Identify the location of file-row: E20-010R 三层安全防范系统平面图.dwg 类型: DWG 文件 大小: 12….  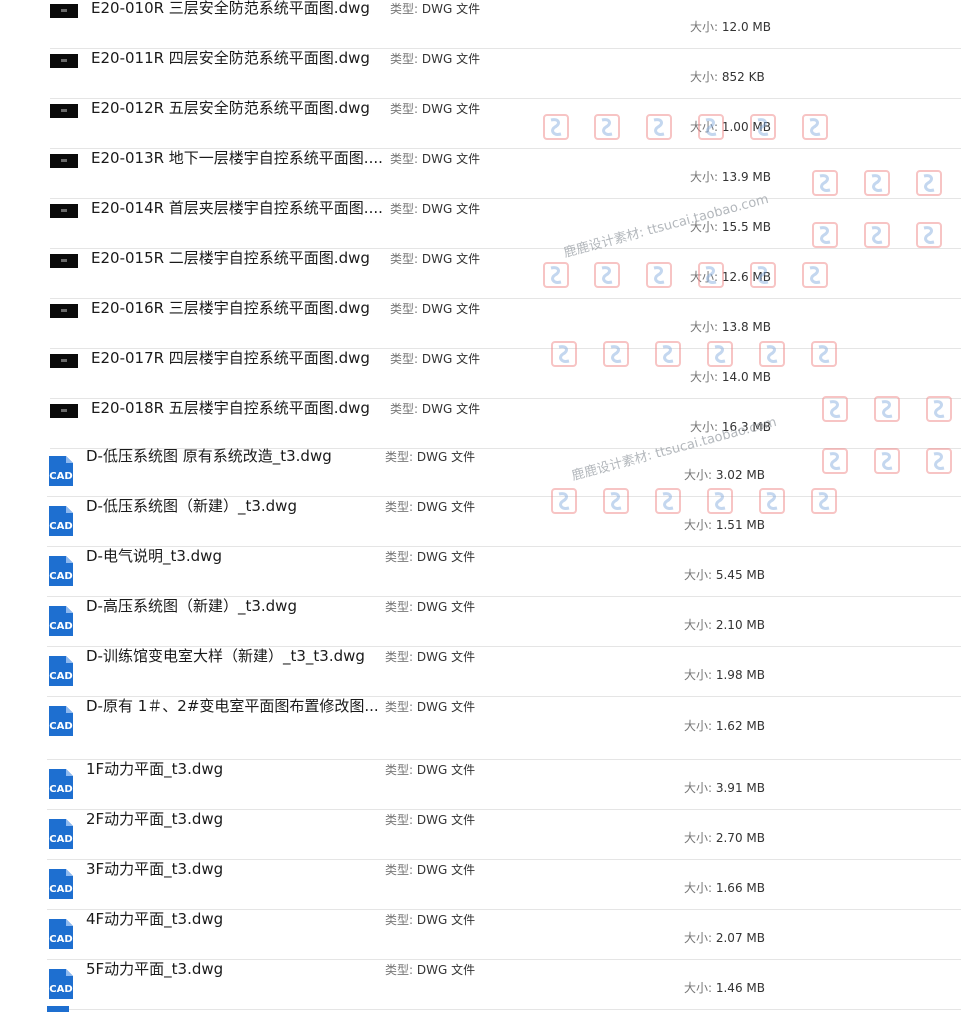
(505, 24).